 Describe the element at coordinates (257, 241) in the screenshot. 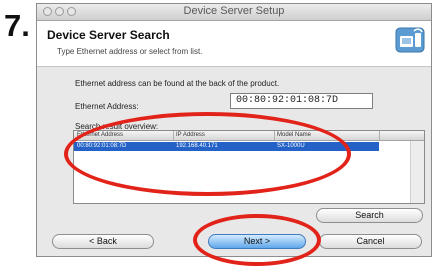

I see `next-button: Next >` at that location.